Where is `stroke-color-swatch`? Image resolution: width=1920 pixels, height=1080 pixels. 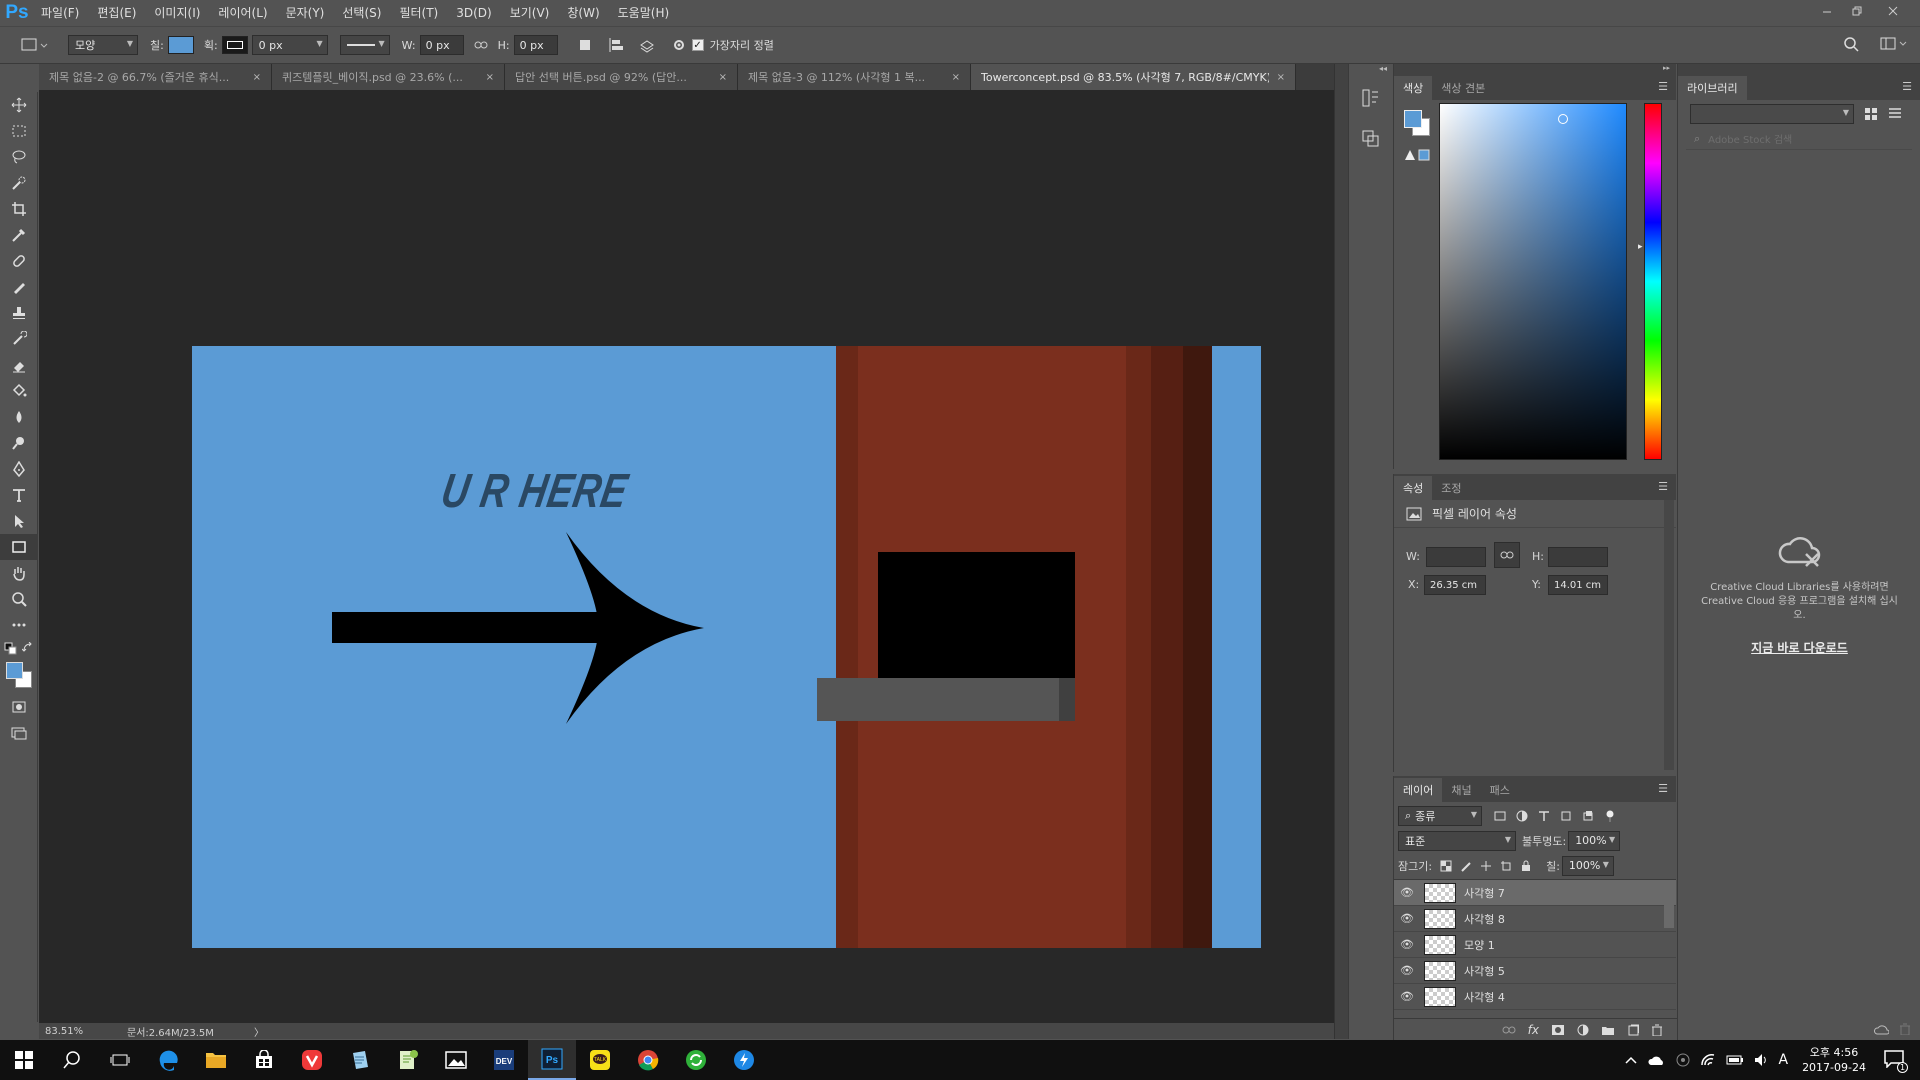
stroke-color-swatch is located at coordinates (234, 45).